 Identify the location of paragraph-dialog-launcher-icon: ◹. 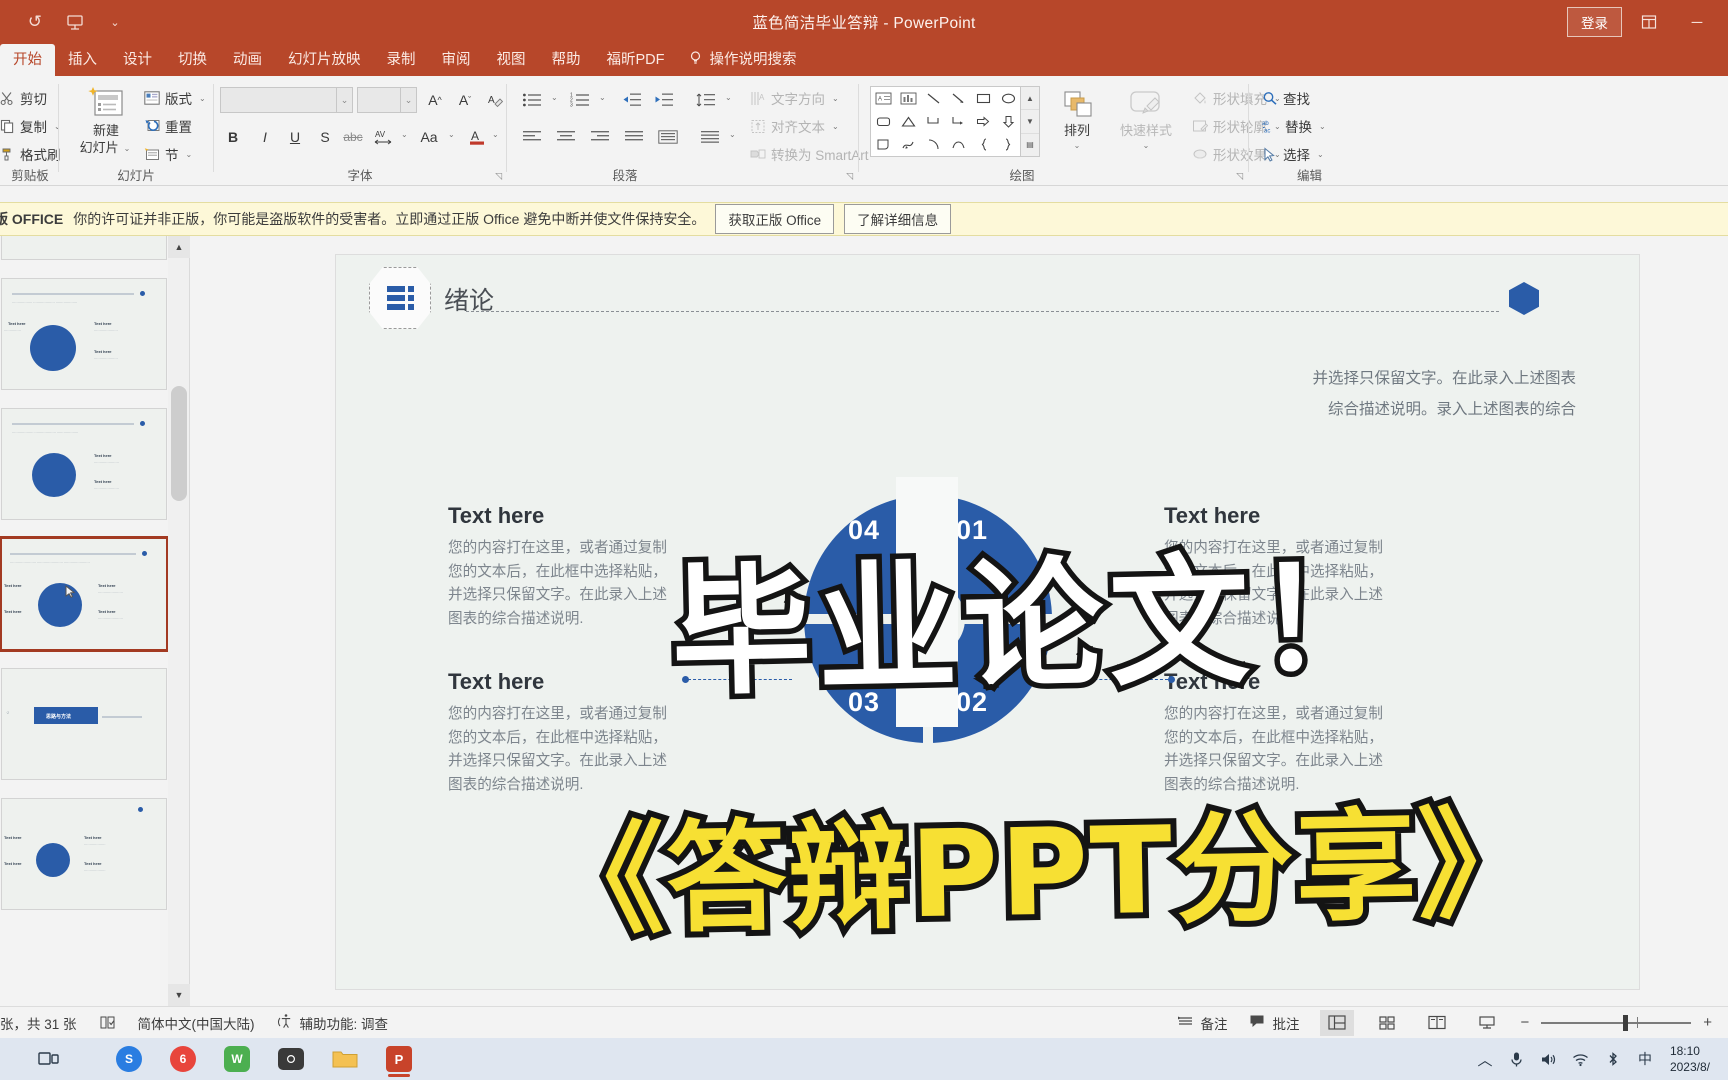
(849, 176).